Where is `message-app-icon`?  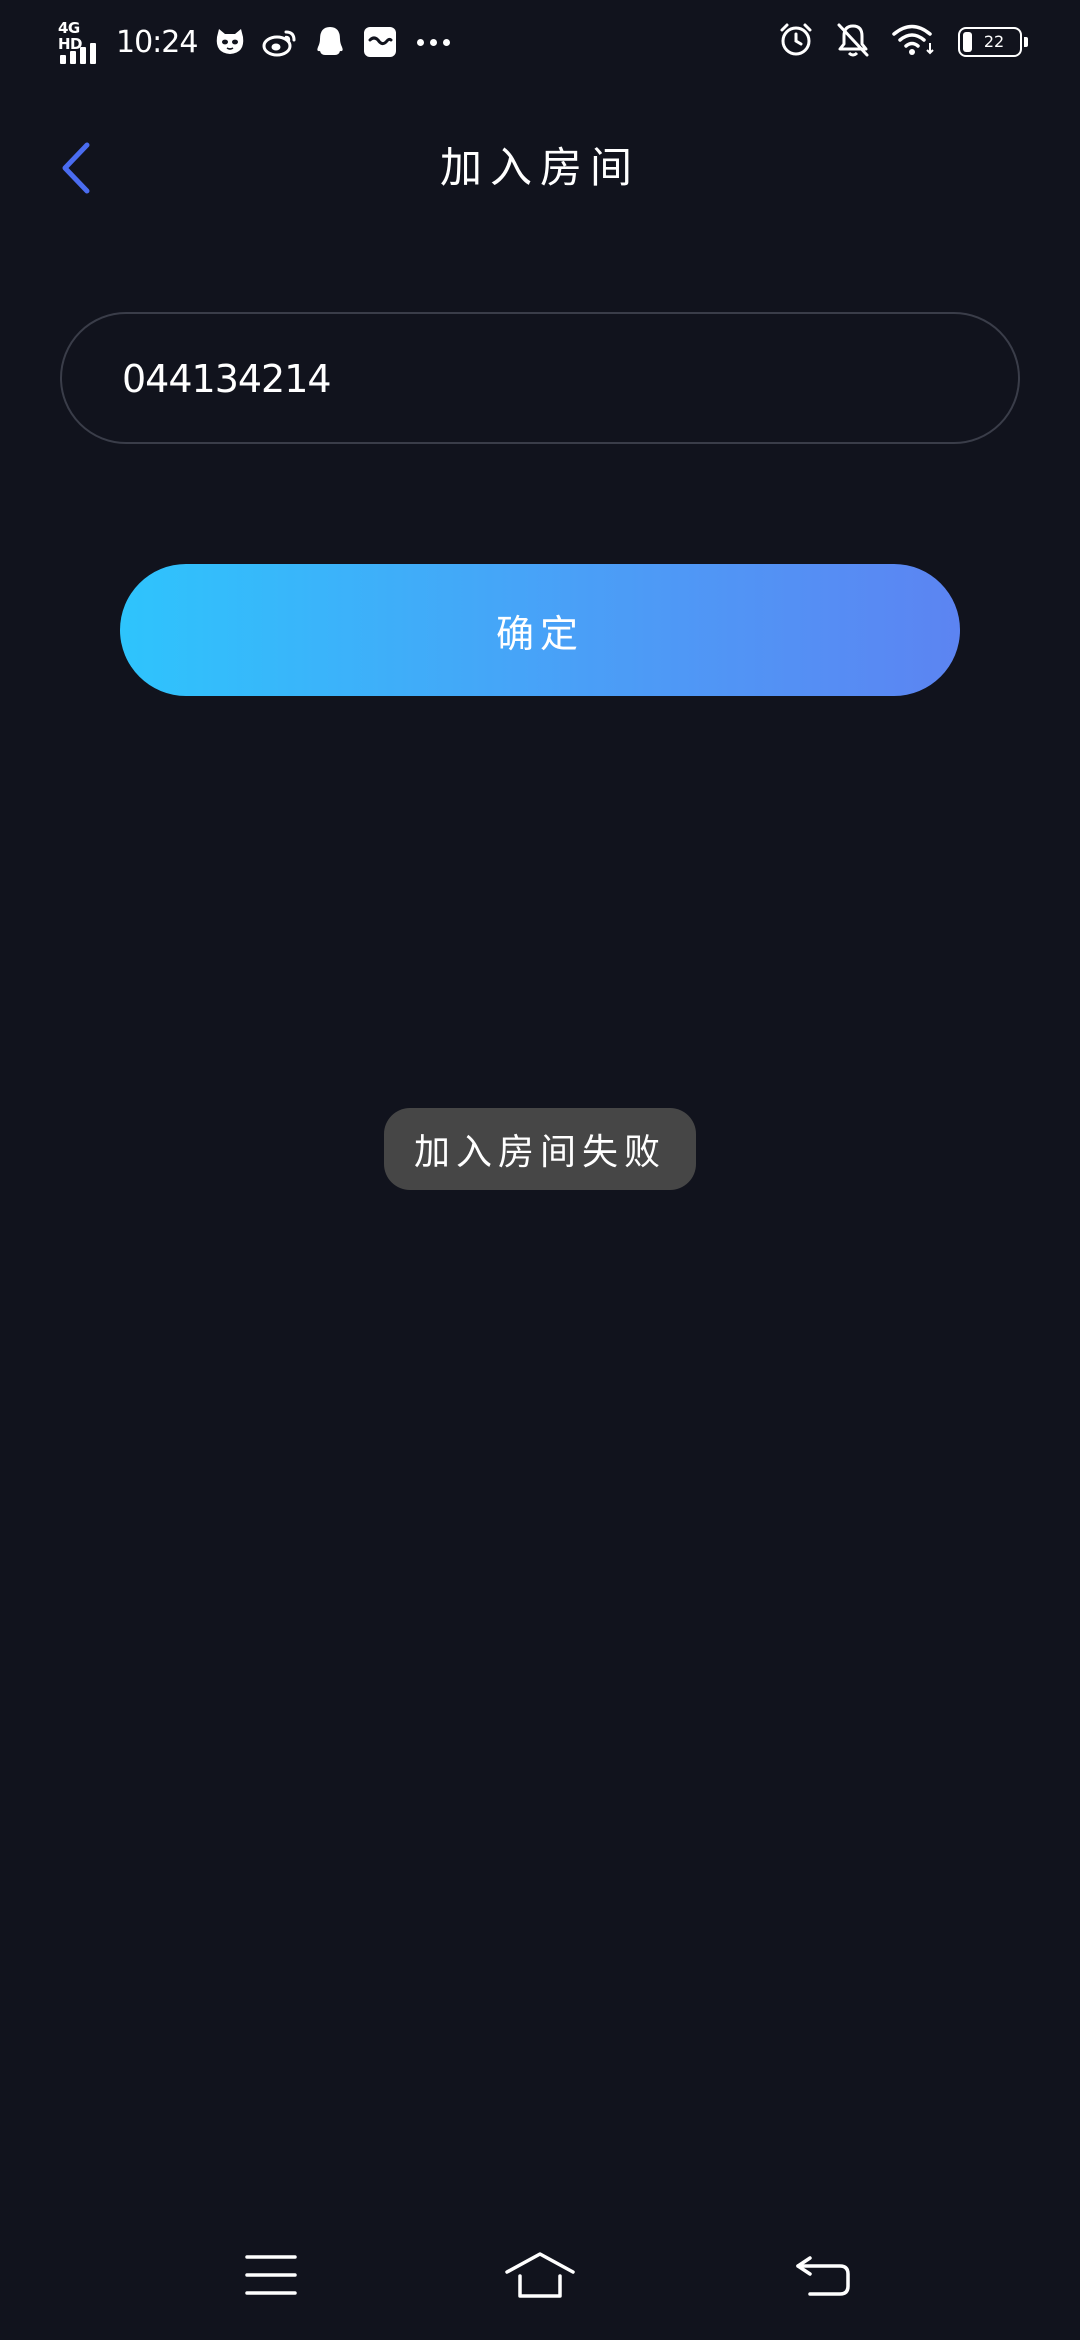 message-app-icon is located at coordinates (380, 42).